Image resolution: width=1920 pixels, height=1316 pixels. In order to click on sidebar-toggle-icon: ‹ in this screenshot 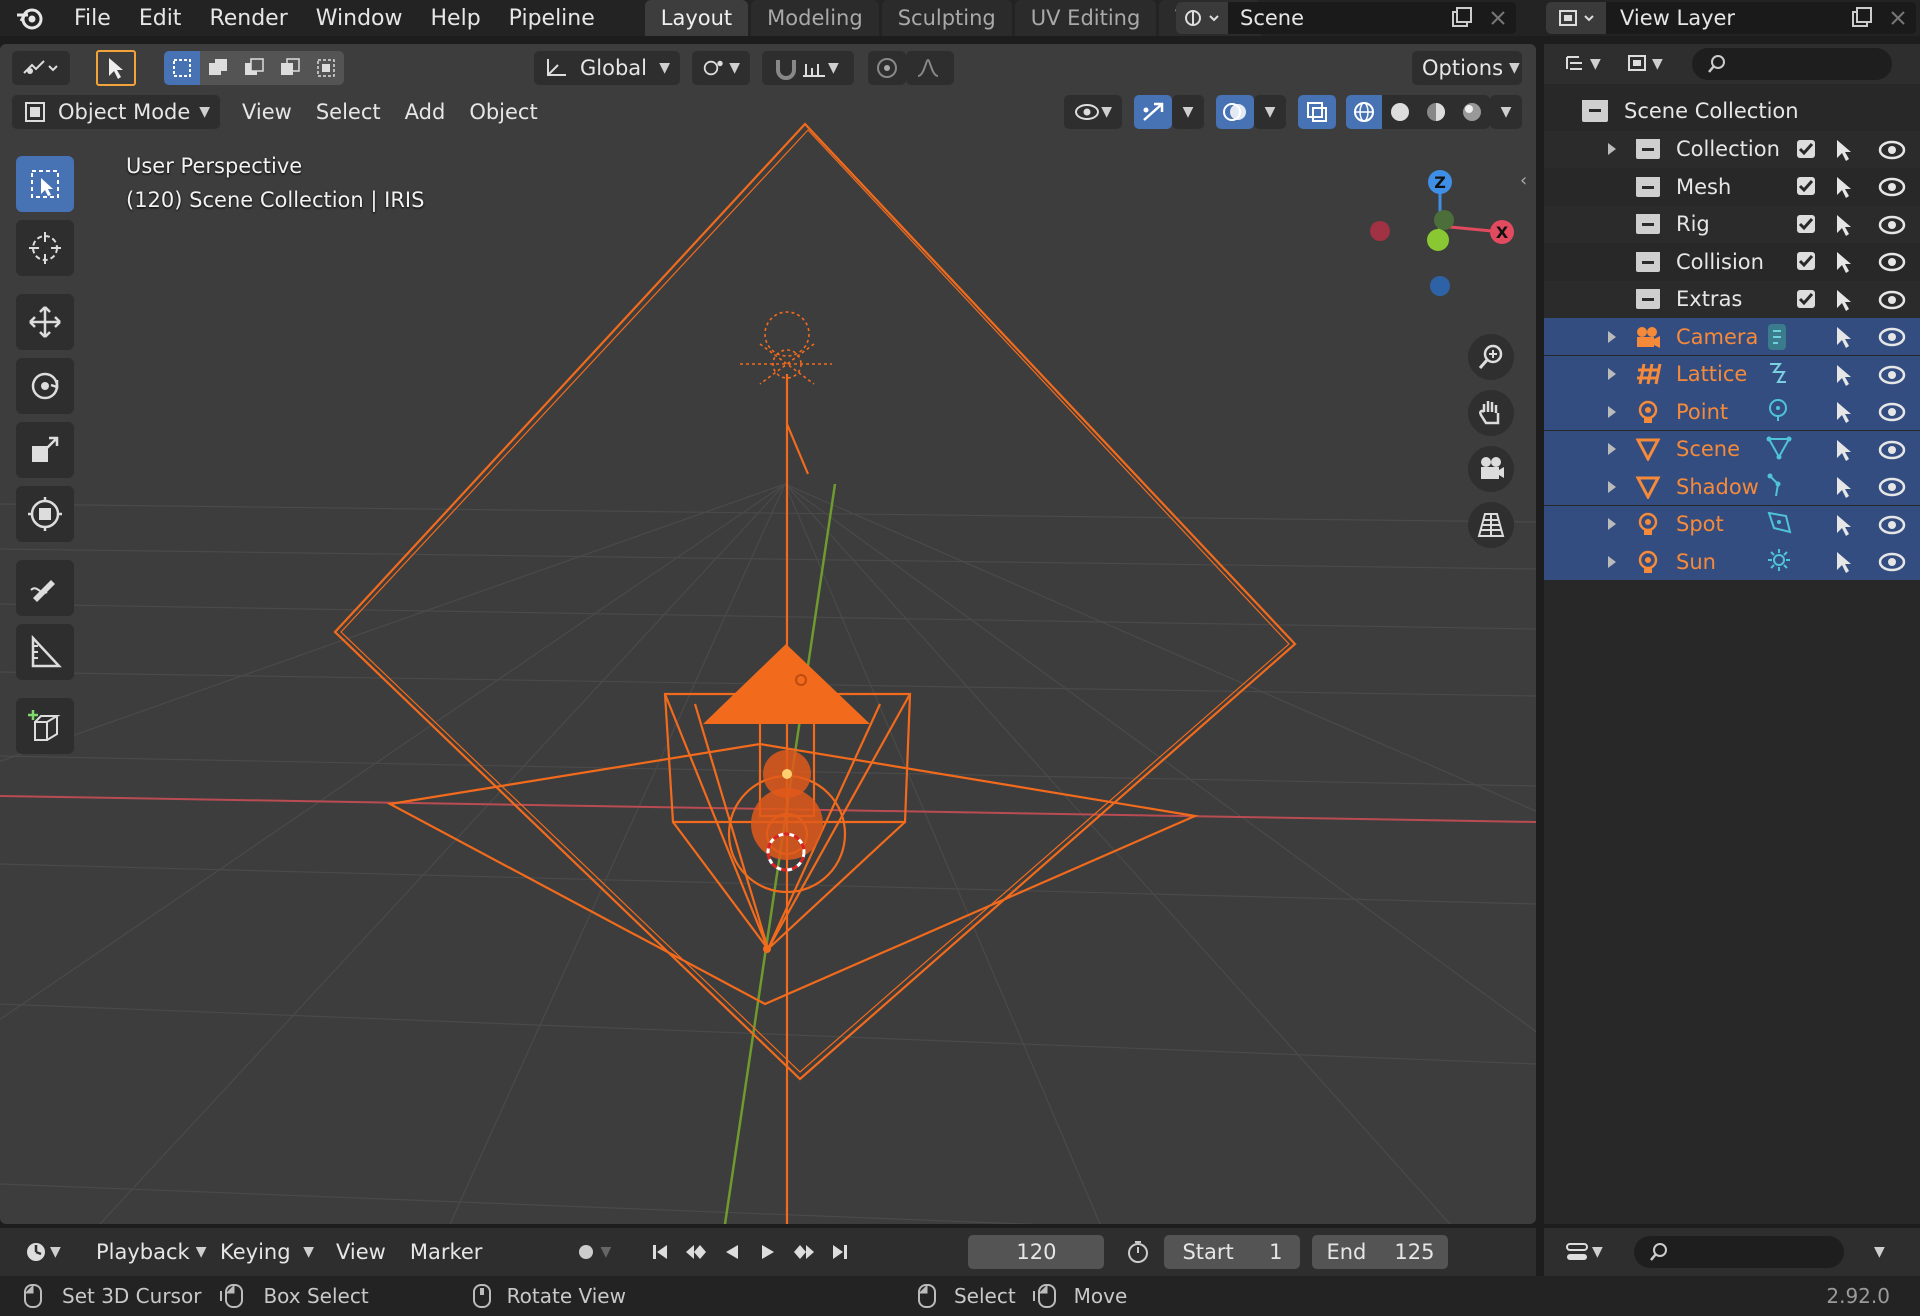, I will do `click(1523, 180)`.